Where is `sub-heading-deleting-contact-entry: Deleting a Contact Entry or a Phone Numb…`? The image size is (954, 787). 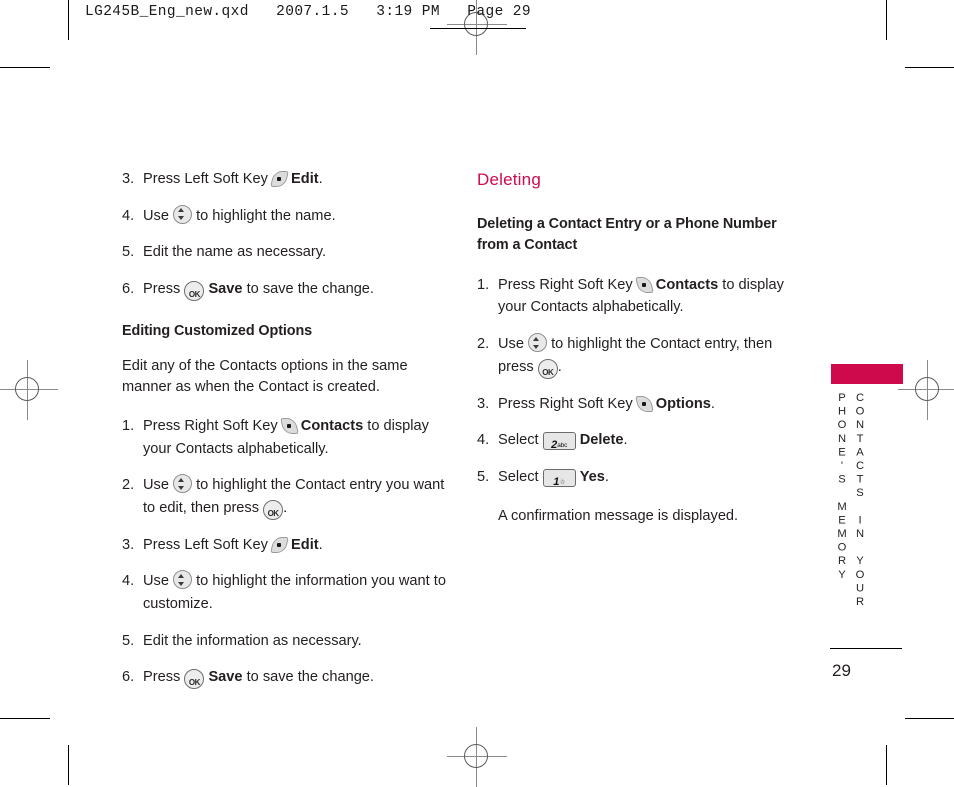 sub-heading-deleting-contact-entry: Deleting a Contact Entry or a Phone Numb… is located at coordinates (627, 234).